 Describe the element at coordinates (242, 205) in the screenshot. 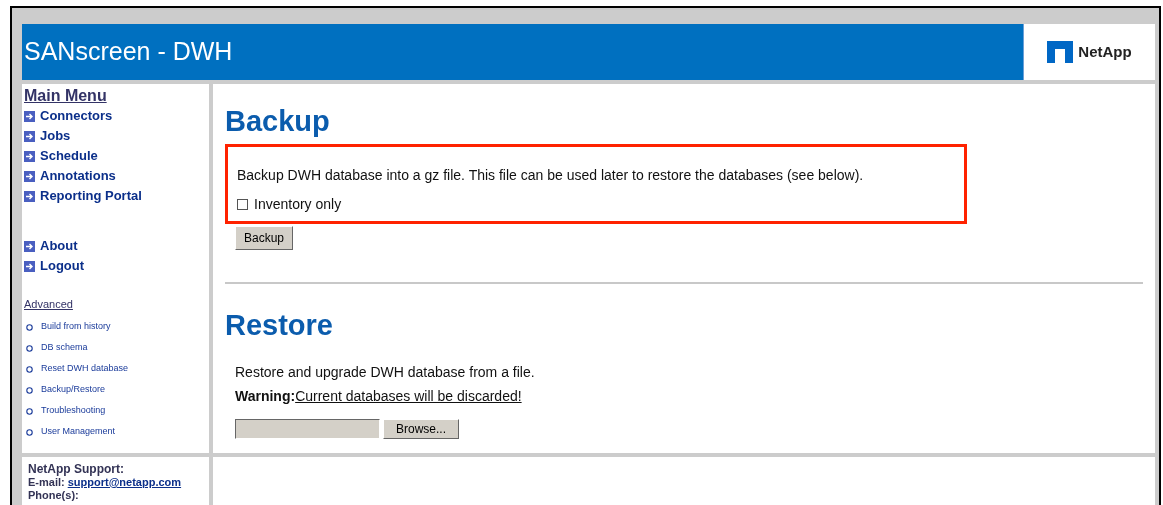

I see `inventory-checkbox` at that location.